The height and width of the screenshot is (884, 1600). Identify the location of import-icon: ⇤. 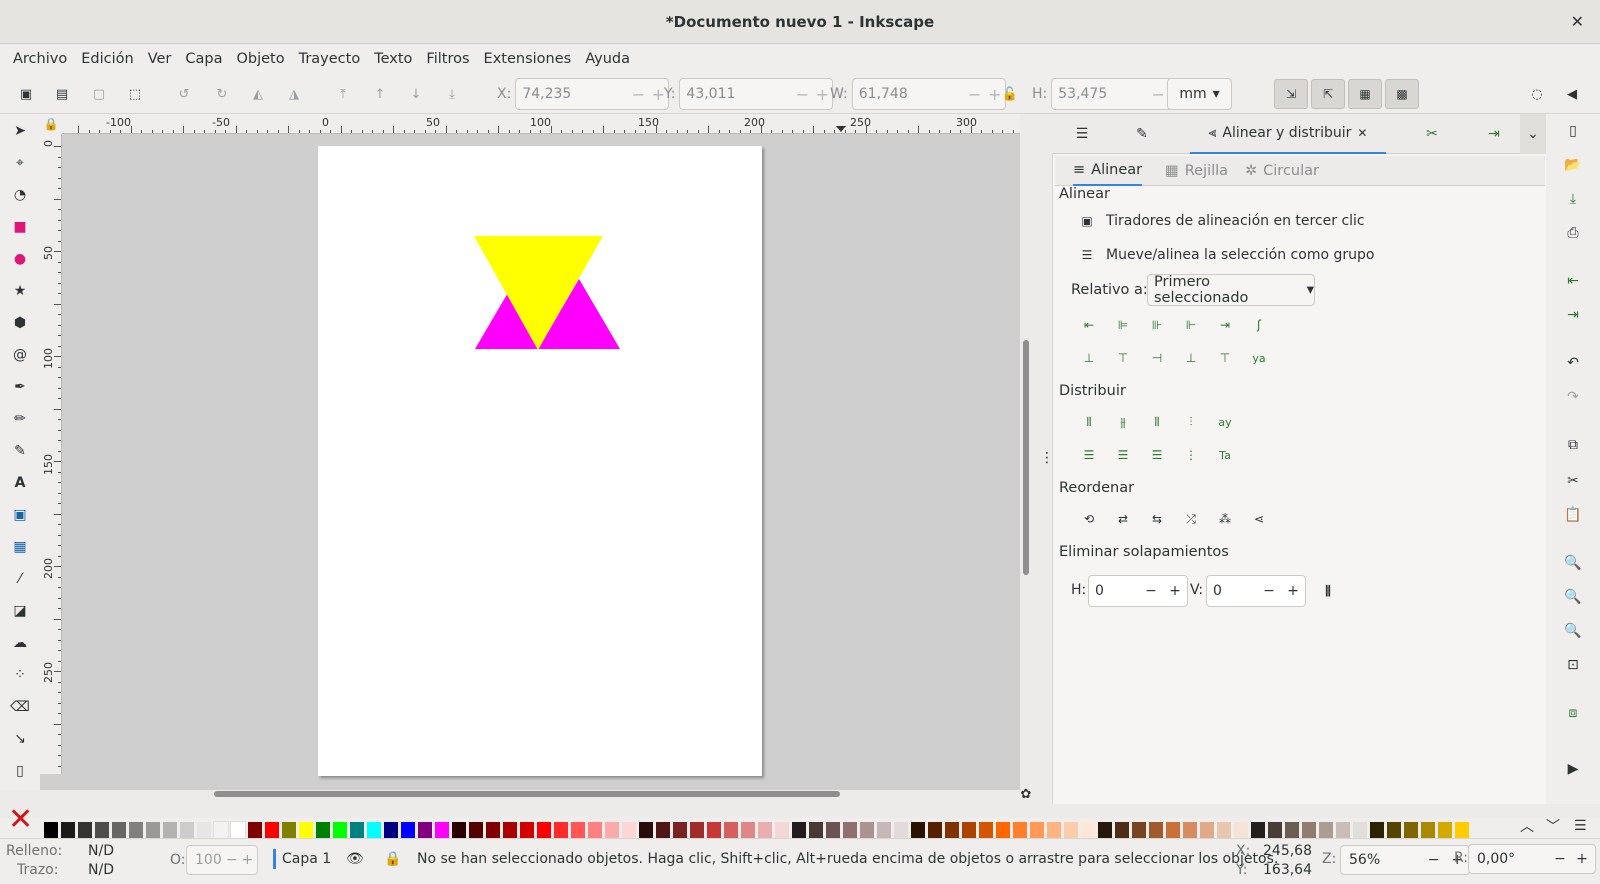
(1573, 281).